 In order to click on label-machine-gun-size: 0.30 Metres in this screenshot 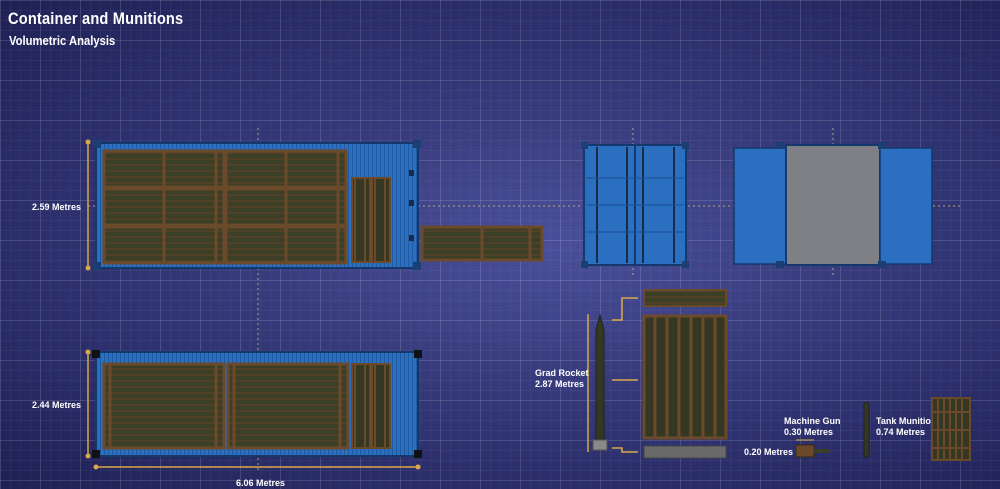, I will do `click(808, 432)`.